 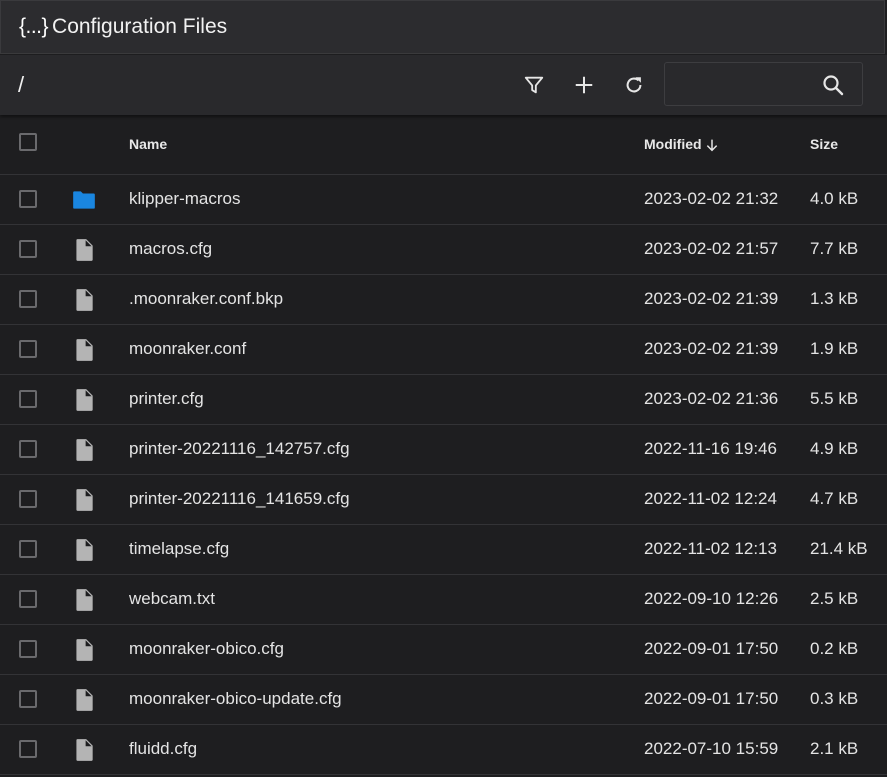 What do you see at coordinates (824, 144) in the screenshot?
I see `column-header-size: Size` at bounding box center [824, 144].